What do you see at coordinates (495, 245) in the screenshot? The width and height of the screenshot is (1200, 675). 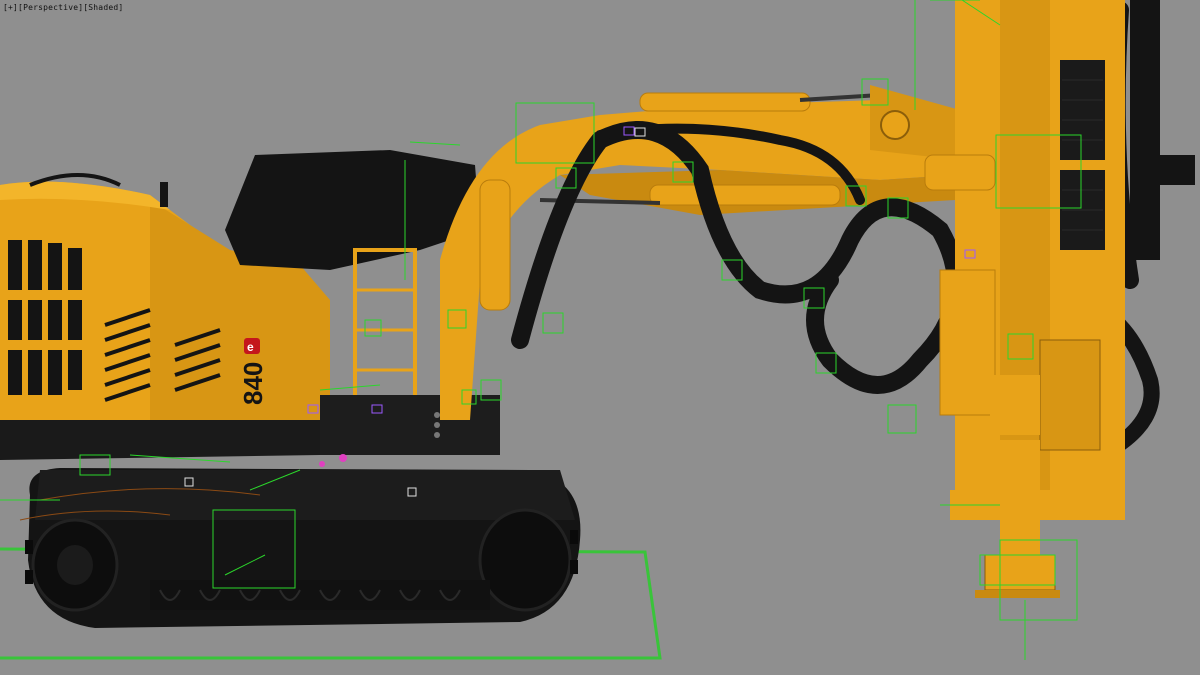 I see `boom-lift-cylinder` at bounding box center [495, 245].